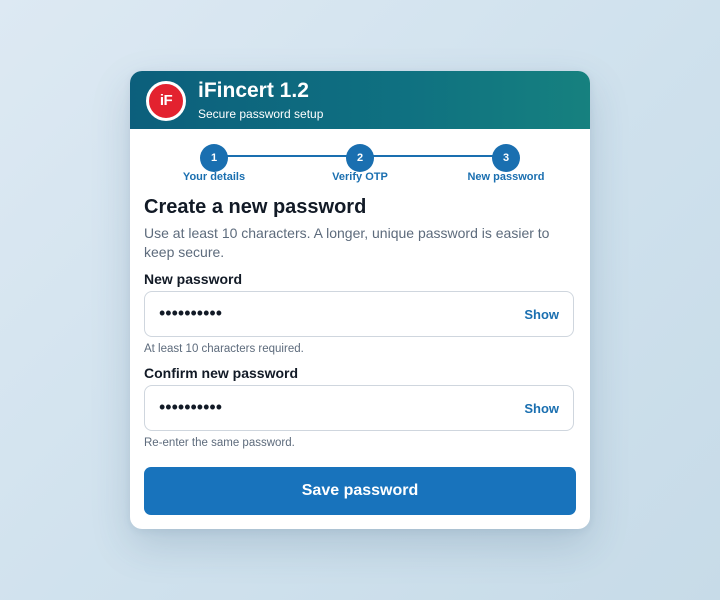 The width and height of the screenshot is (720, 600). Describe the element at coordinates (360, 100) in the screenshot. I see `card-header: iF iFincert 1.2 Secure password setup` at that location.